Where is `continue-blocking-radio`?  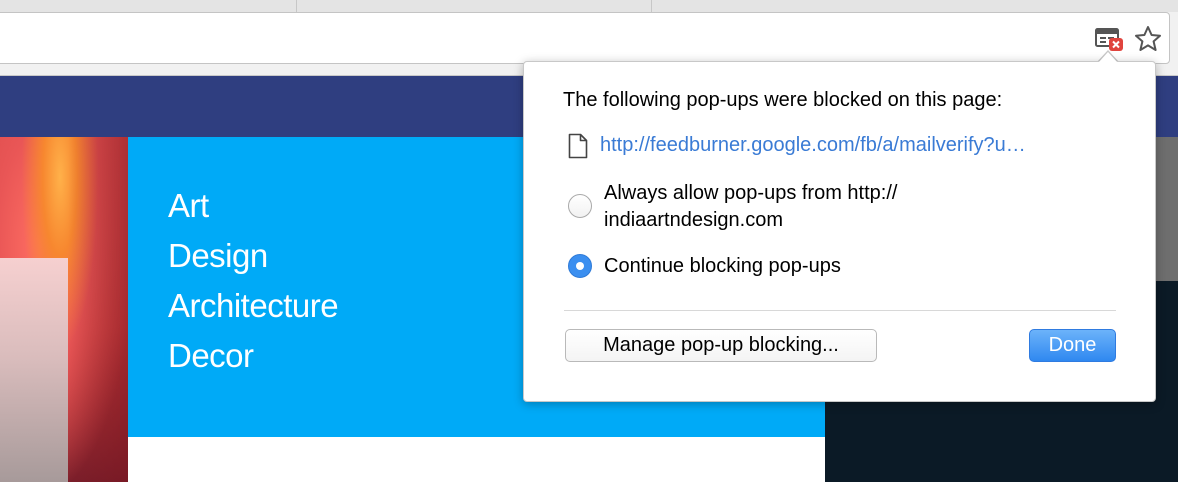 continue-blocking-radio is located at coordinates (580, 266).